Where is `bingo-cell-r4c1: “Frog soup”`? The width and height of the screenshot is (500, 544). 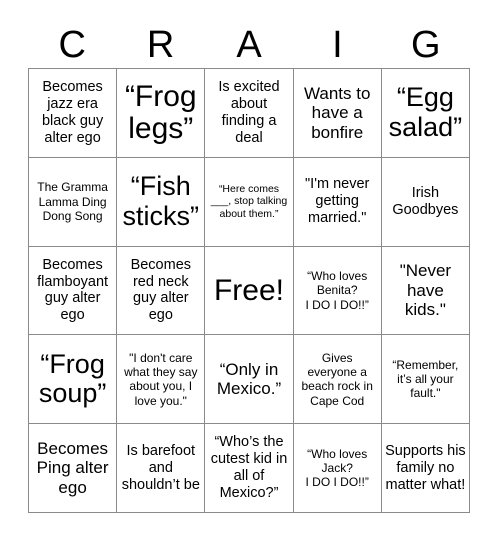
bingo-cell-r4c1: “Frog soup” is located at coordinates (73, 380).